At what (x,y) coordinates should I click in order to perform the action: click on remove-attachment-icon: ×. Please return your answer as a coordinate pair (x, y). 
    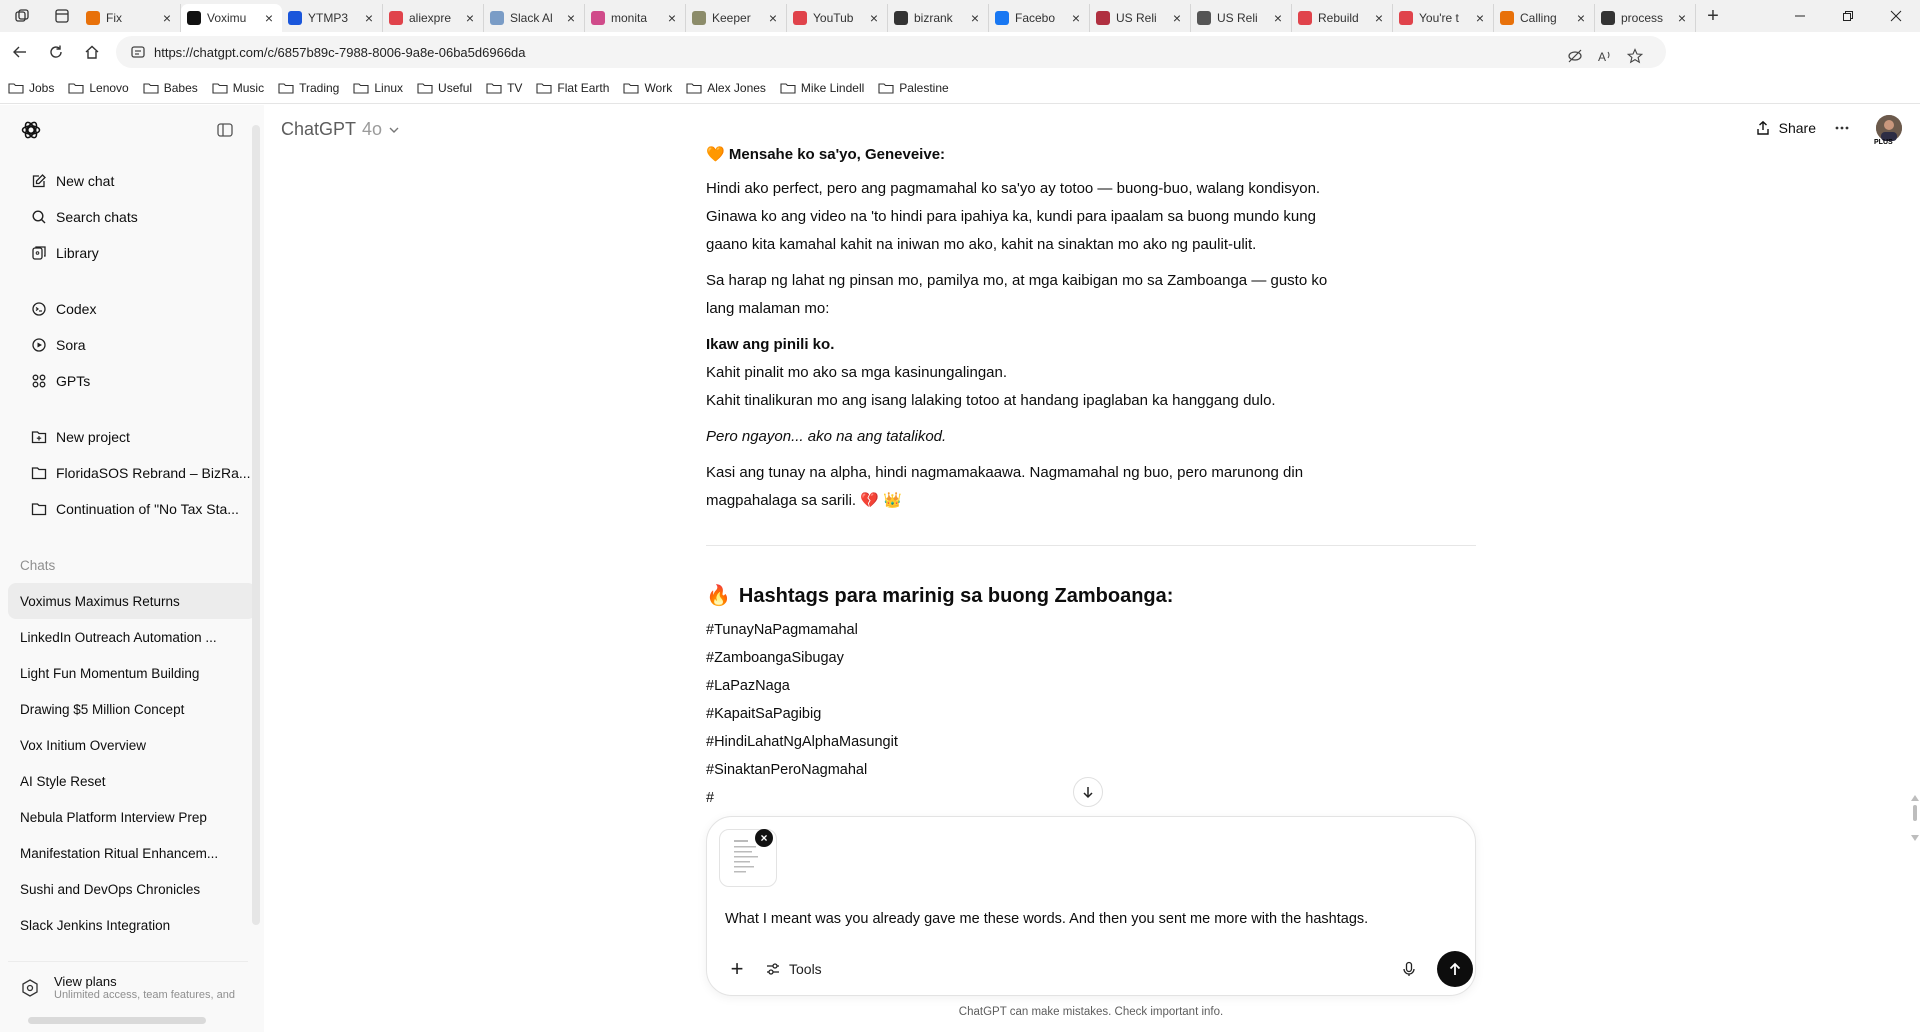
    Looking at the image, I should click on (764, 838).